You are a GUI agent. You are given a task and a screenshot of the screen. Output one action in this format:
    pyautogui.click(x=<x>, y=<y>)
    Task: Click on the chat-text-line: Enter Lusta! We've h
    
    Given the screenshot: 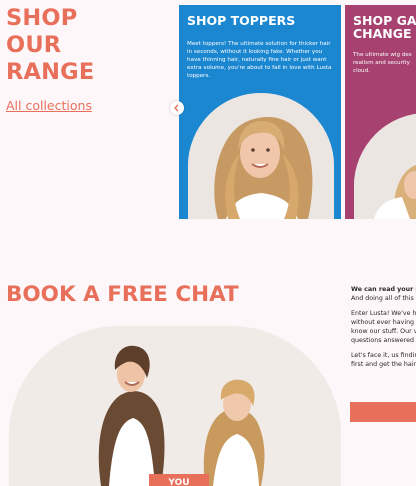 What is the action you would take?
    pyautogui.click(x=383, y=313)
    